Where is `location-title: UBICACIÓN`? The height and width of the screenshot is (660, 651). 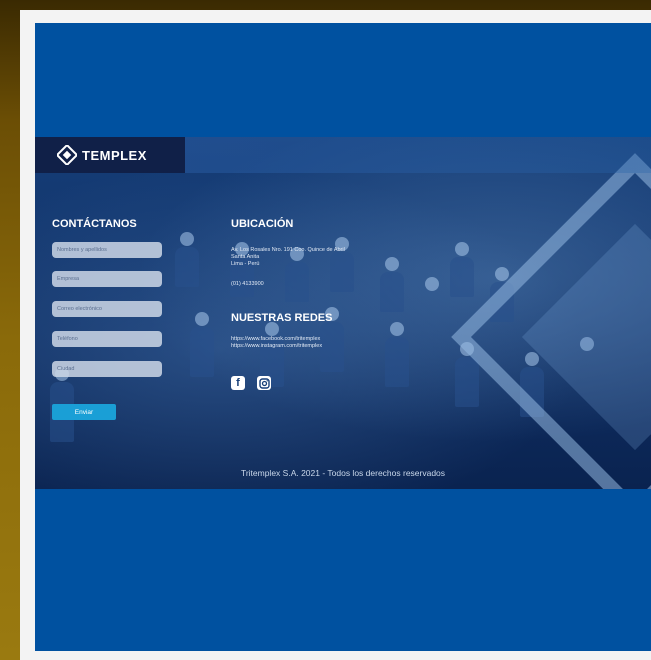 location-title: UBICACIÓN is located at coordinates (262, 224).